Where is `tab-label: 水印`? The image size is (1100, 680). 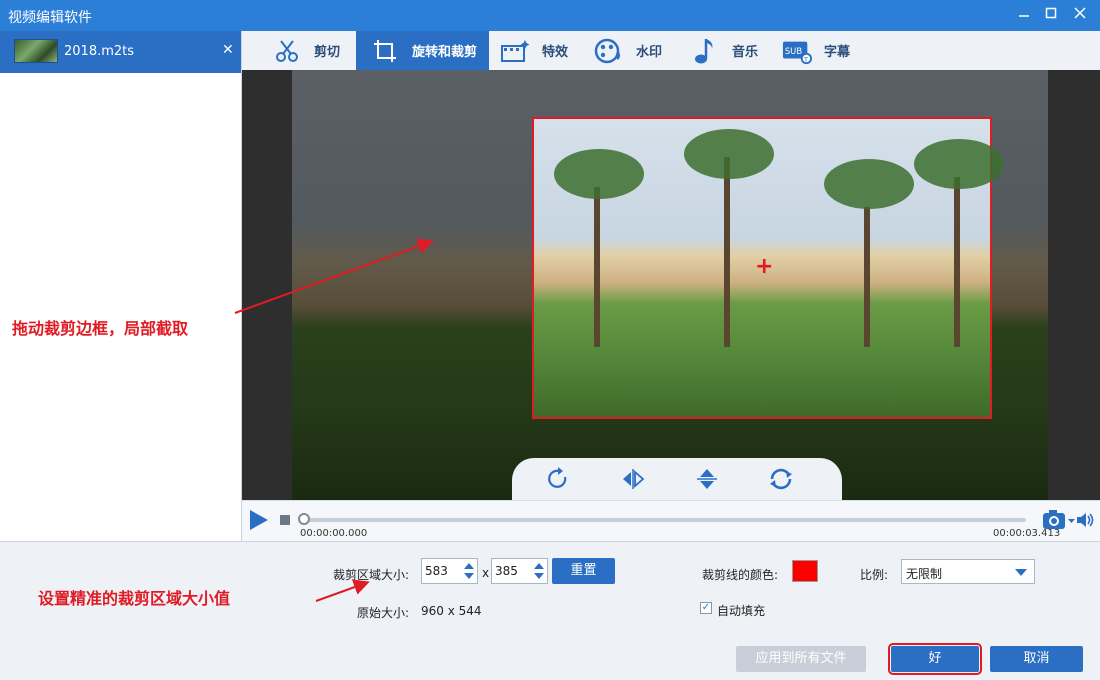
tab-label: 水印 is located at coordinates (649, 52).